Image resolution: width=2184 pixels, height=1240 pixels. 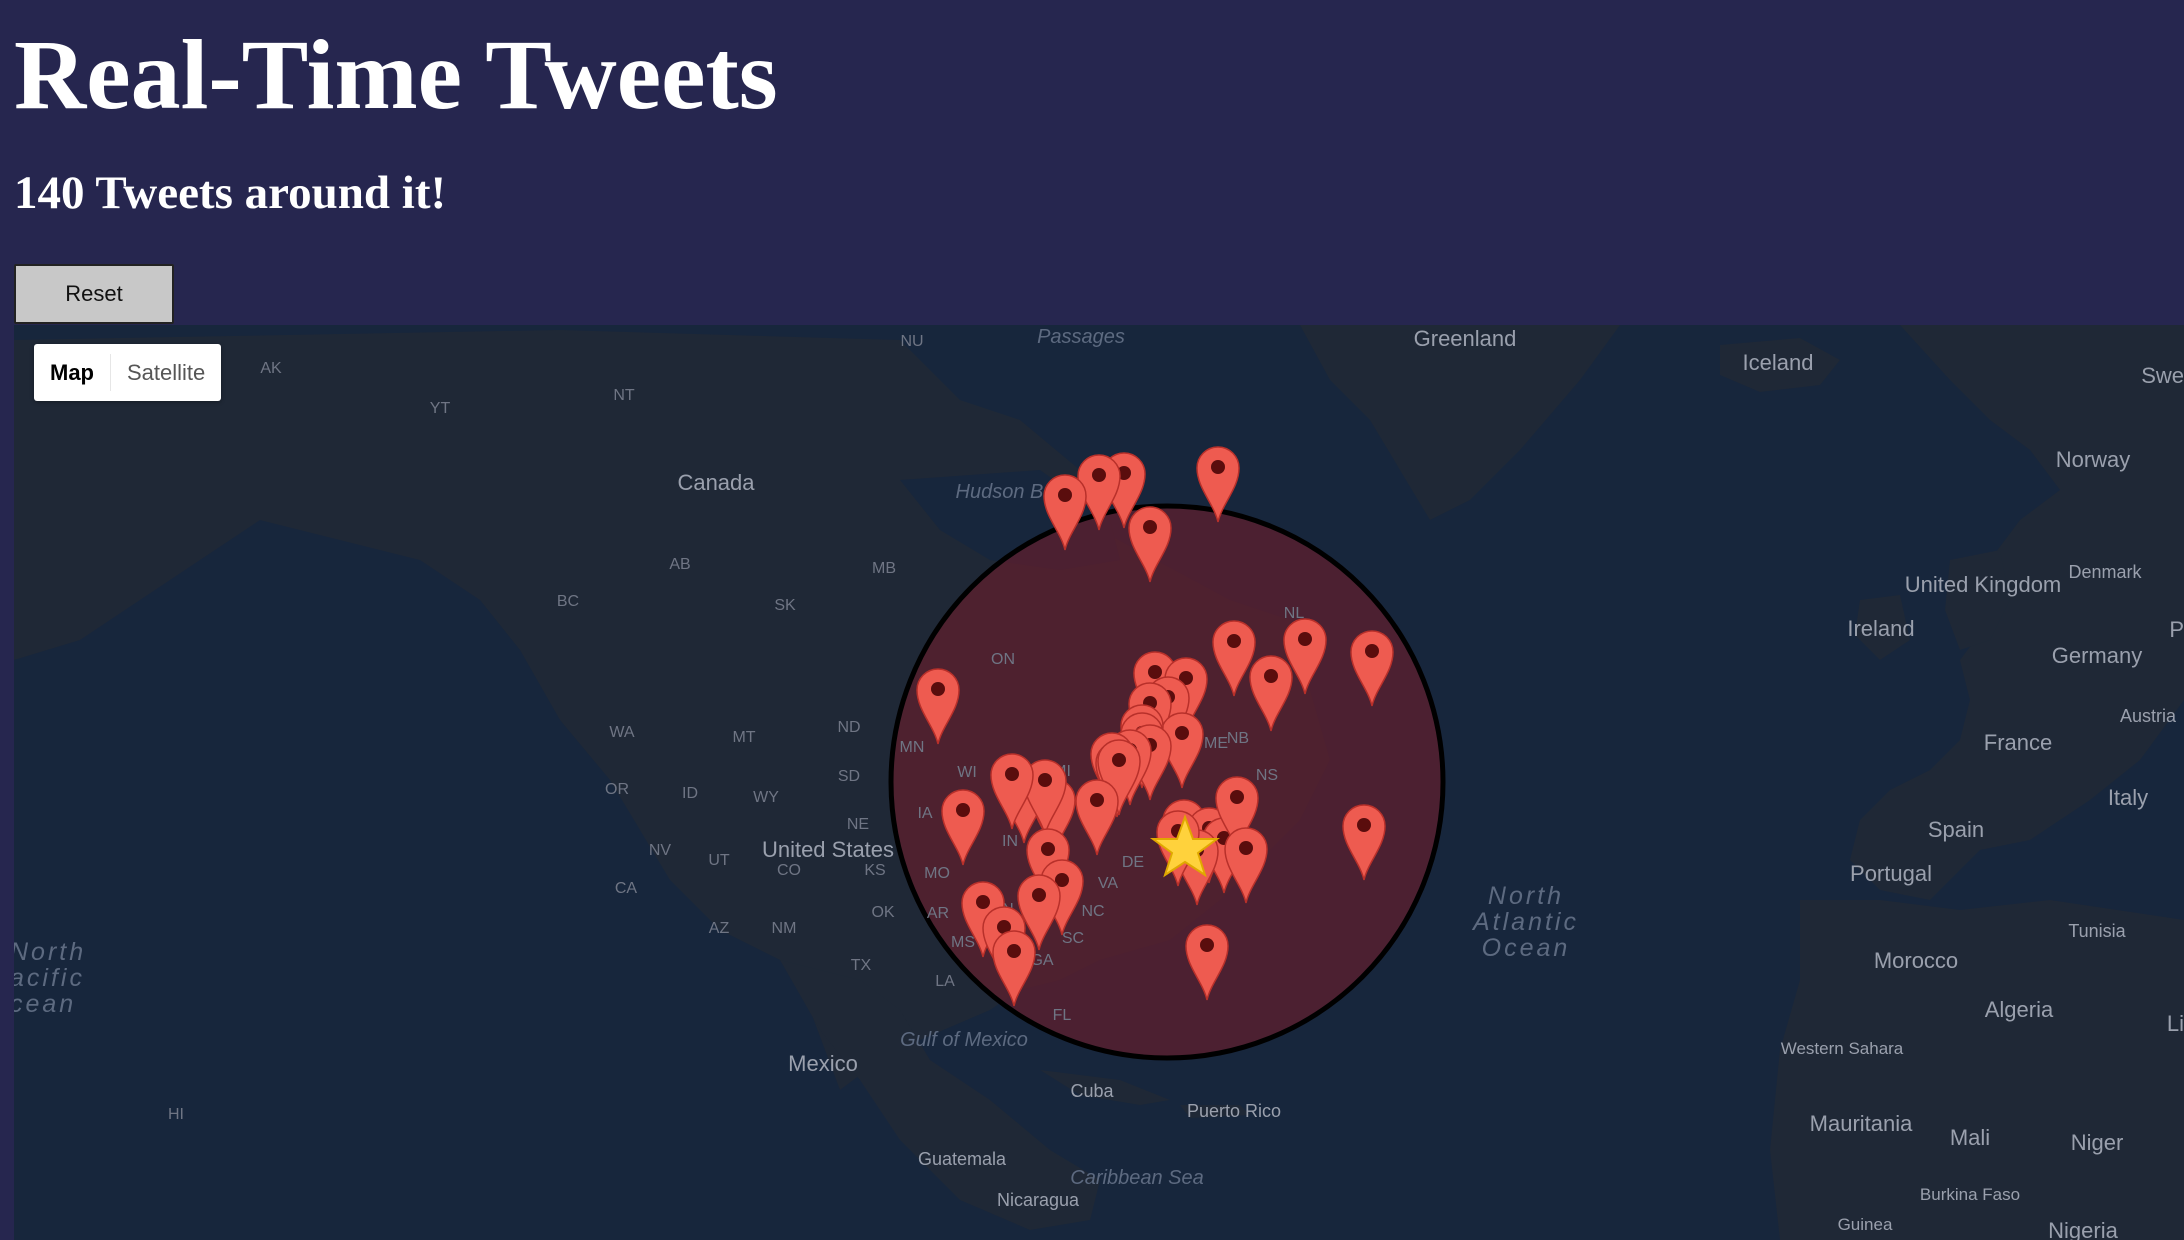 I want to click on map-label: NC, so click(x=1092, y=911).